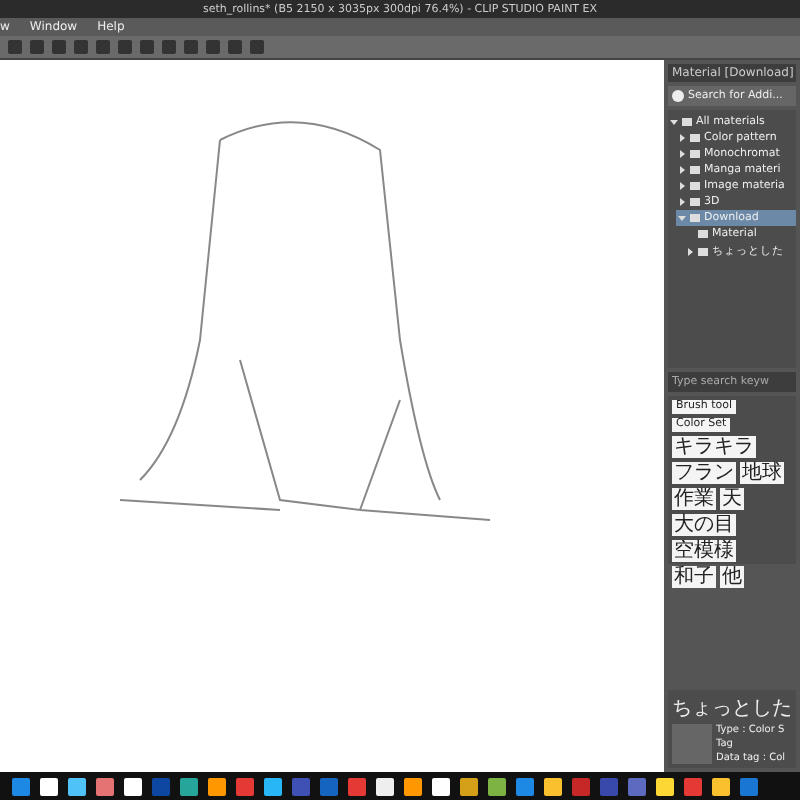 This screenshot has height=800, width=800. Describe the element at coordinates (732, 577) in the screenshot. I see `tag-button: 他` at that location.